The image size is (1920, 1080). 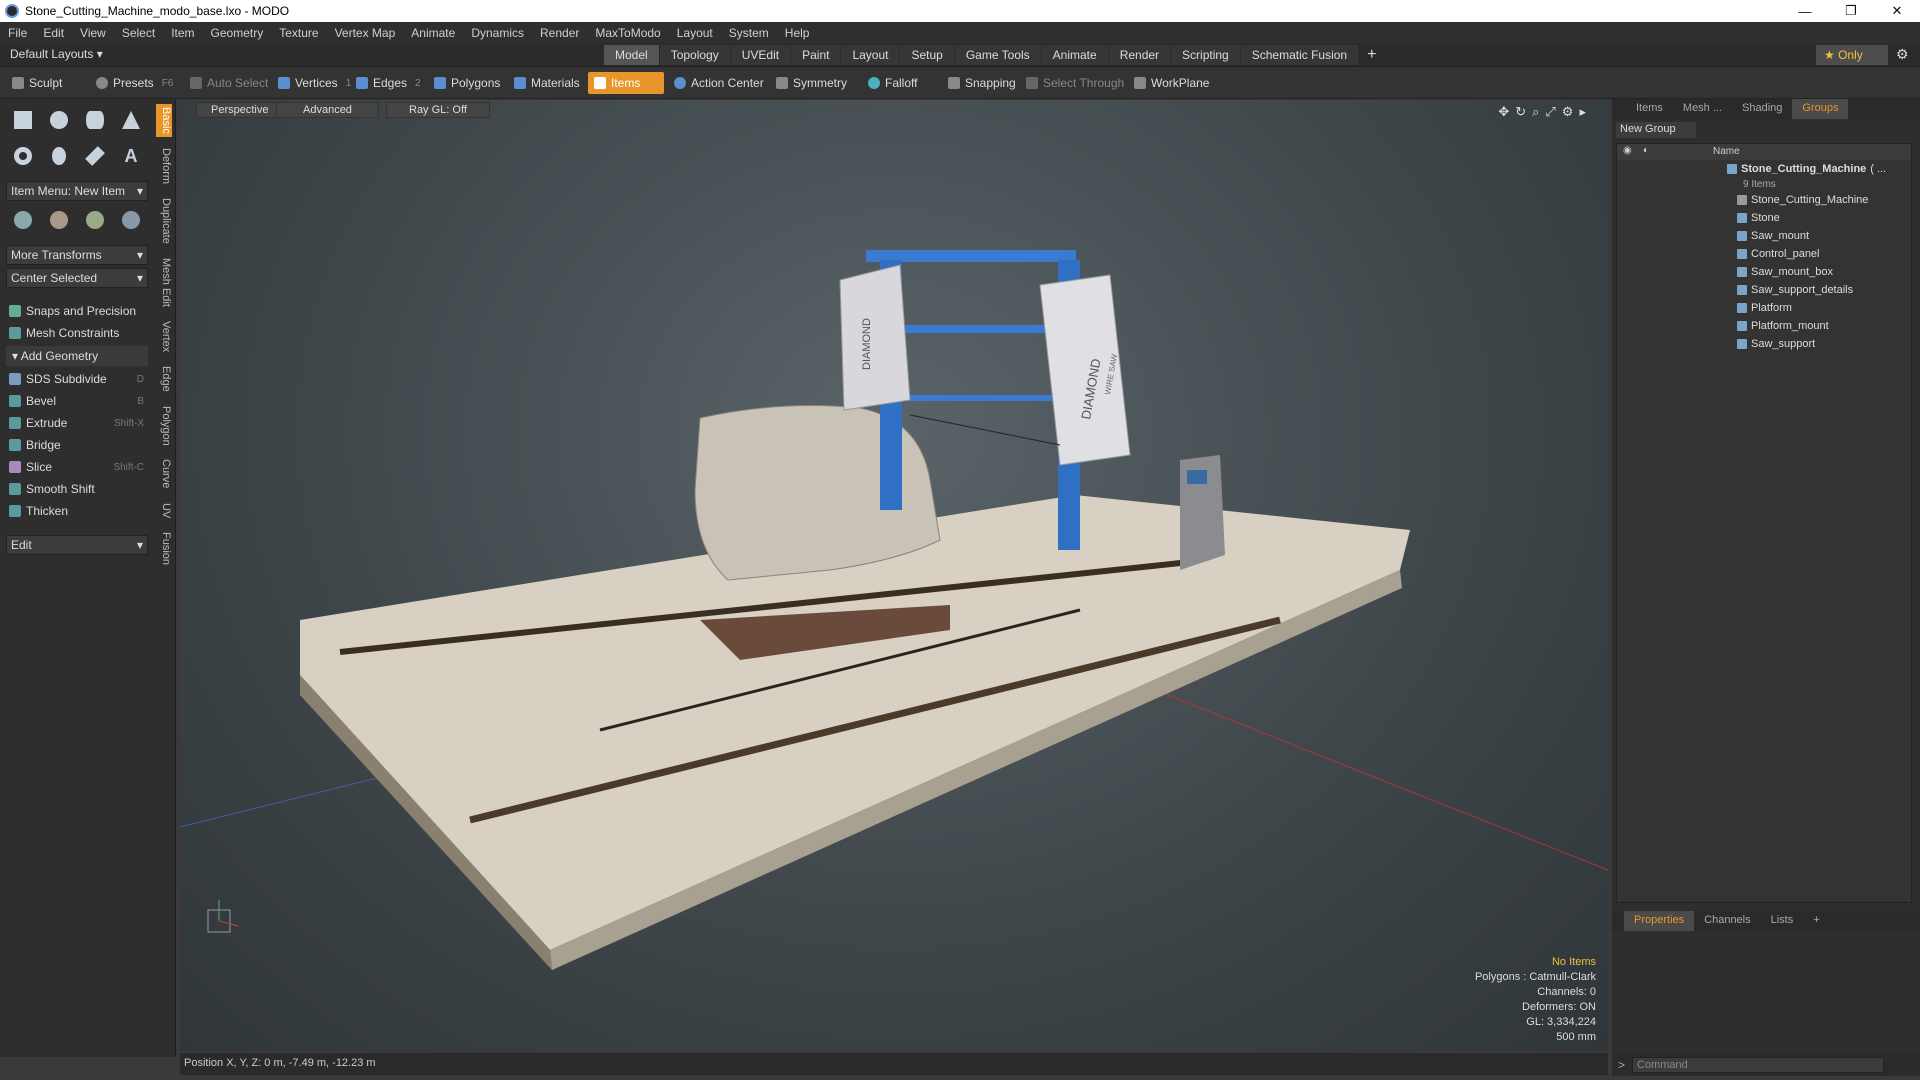 I want to click on select-through-button: Select Through, so click(x=1075, y=83).